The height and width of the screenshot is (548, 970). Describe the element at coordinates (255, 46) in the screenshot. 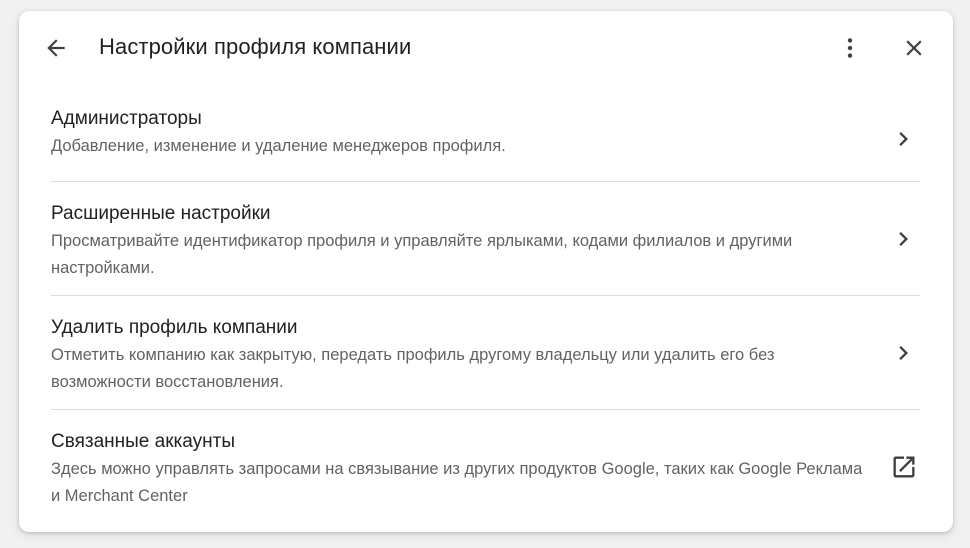

I see `dialog-title: Настройки профиля компании` at that location.